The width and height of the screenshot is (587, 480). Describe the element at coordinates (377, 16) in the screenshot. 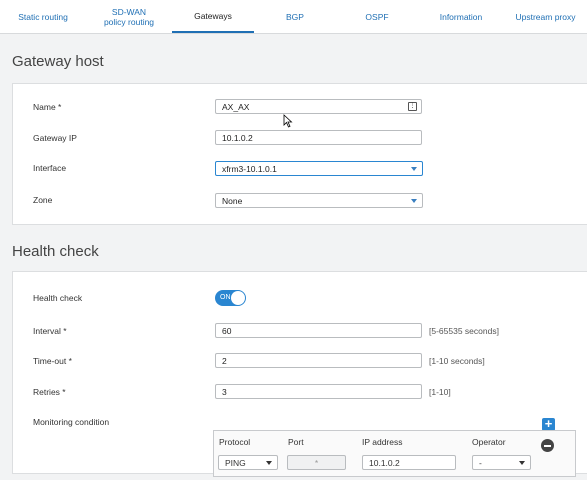

I see `tab-ospf: OSPF` at that location.